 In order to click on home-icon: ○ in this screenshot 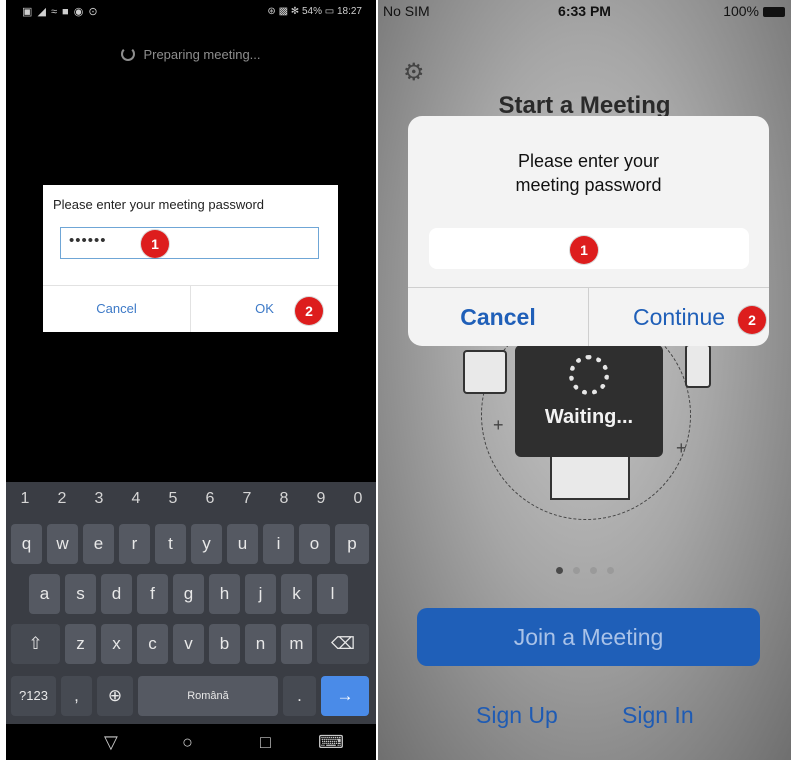, I will do `click(187, 742)`.